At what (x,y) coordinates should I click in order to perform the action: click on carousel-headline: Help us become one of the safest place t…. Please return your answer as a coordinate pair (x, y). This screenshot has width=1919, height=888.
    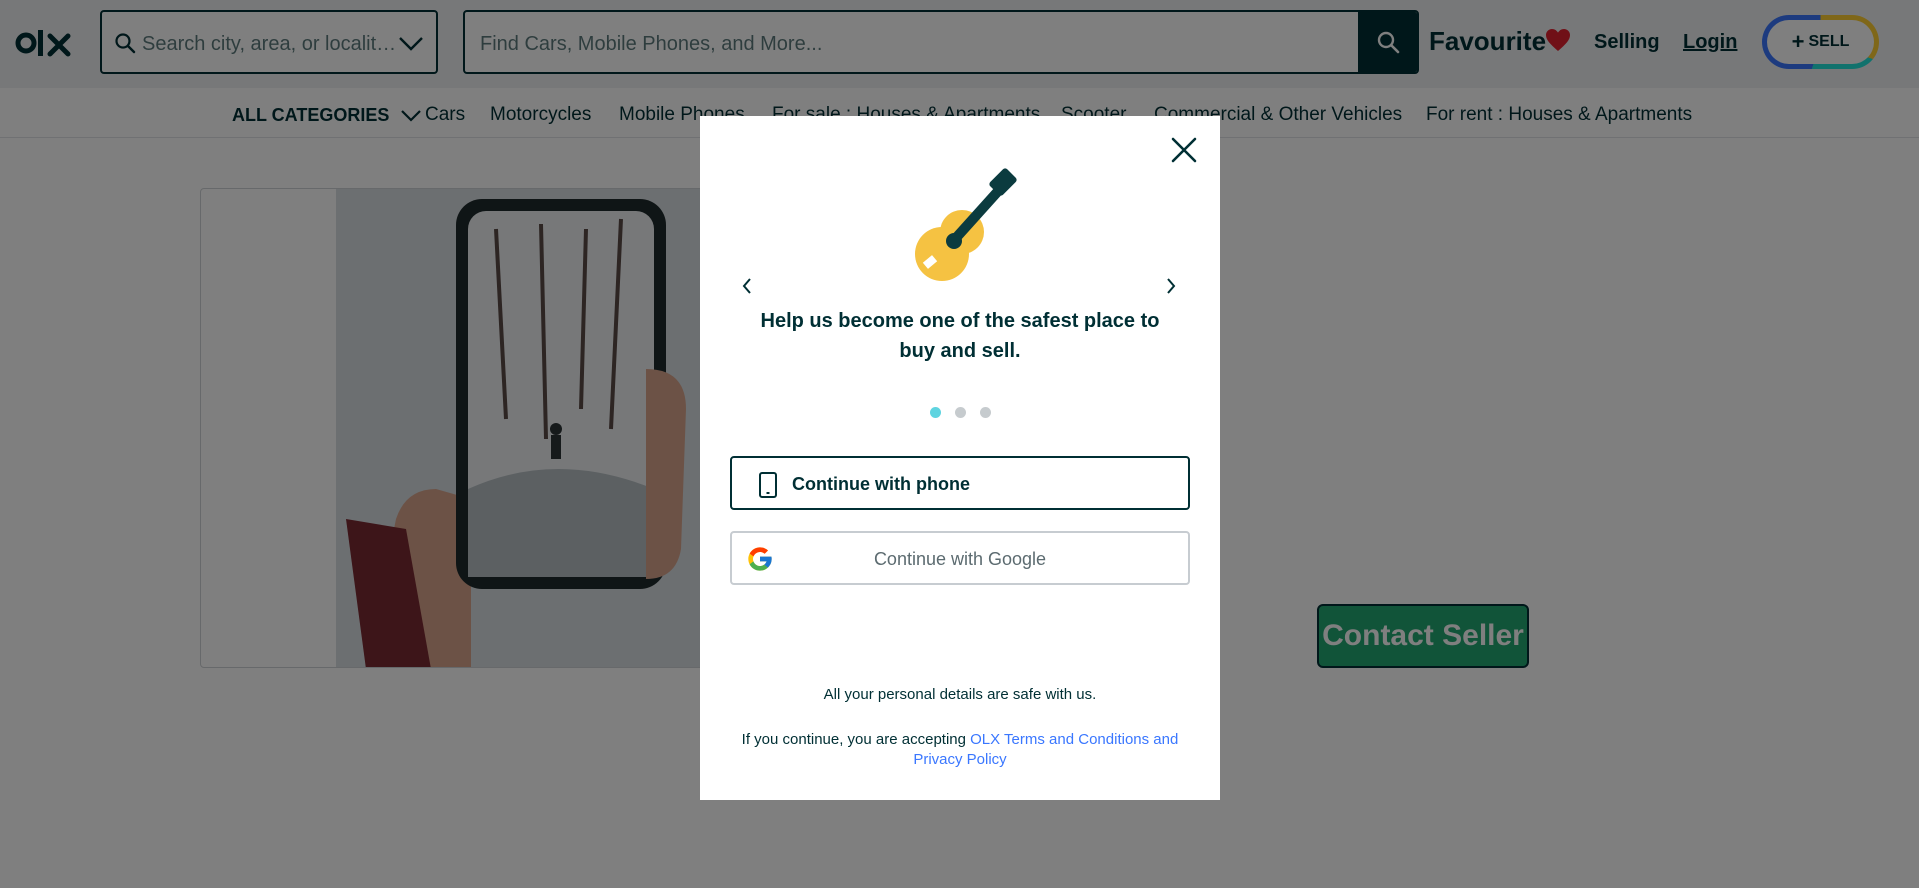
    Looking at the image, I should click on (960, 336).